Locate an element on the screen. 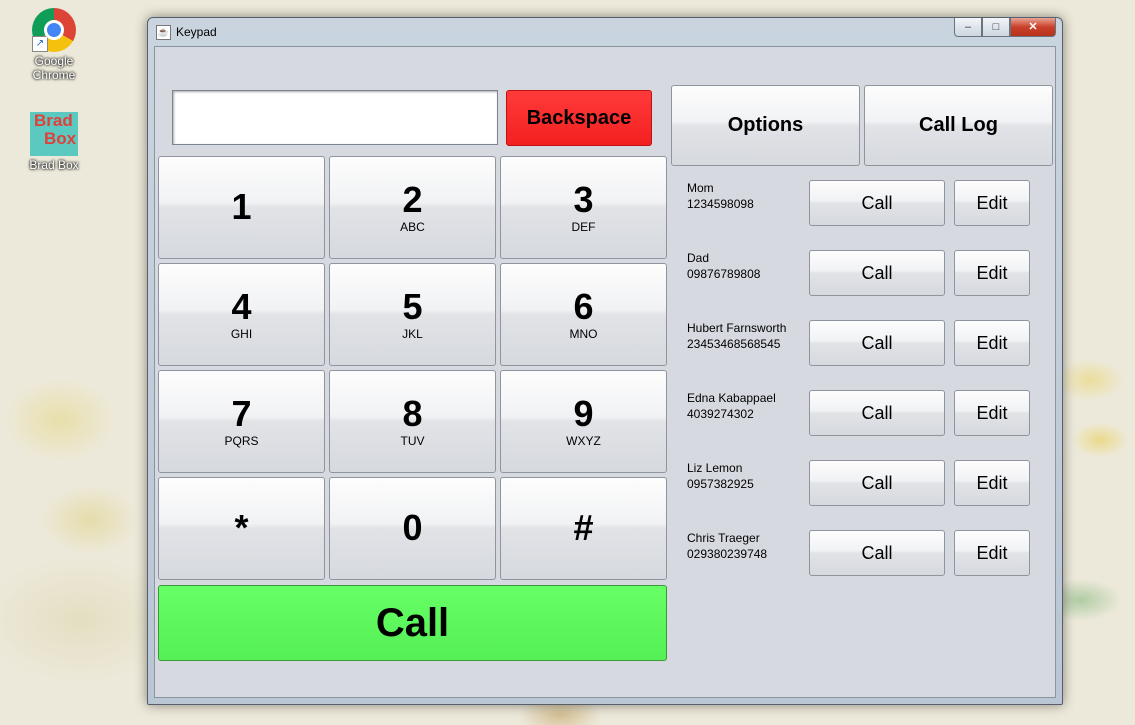 The image size is (1135, 725). keypad-digit: 4 is located at coordinates (241, 306).